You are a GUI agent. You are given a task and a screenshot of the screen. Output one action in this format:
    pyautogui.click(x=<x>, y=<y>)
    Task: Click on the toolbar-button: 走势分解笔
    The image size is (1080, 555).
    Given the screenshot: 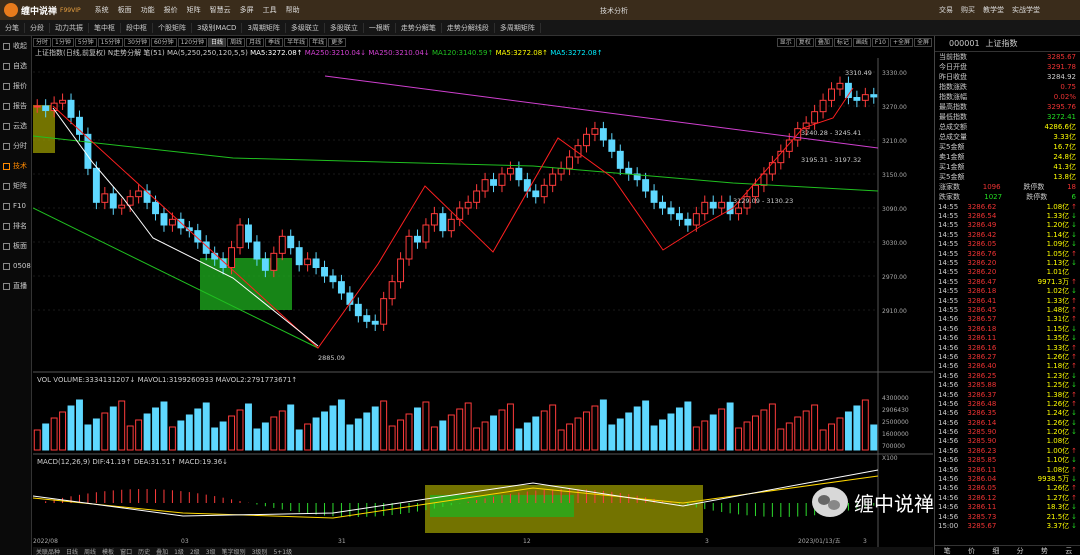 What is the action you would take?
    pyautogui.click(x=419, y=27)
    